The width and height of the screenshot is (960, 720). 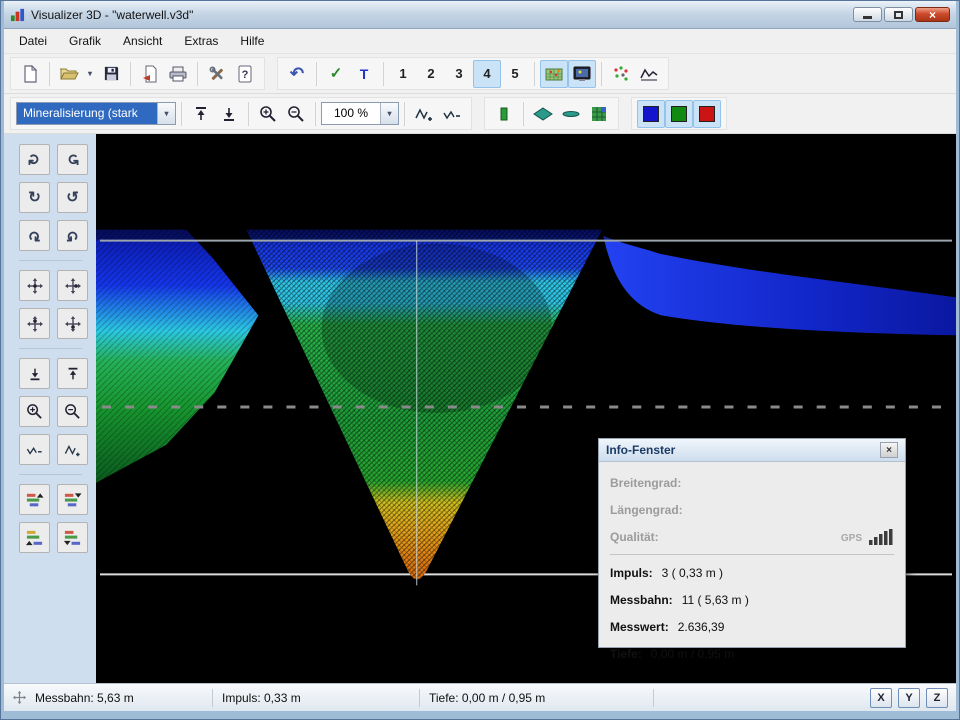 I want to click on messwert-value: 2.636,39, so click(x=701, y=626).